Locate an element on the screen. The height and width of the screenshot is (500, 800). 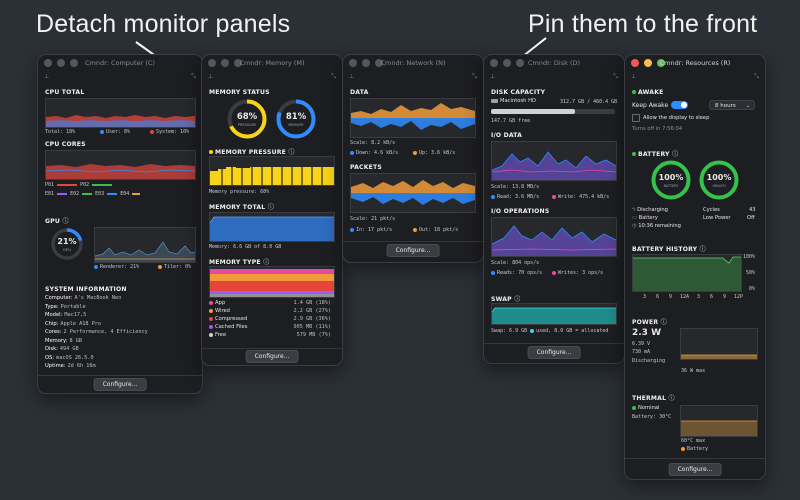
allow-sleep-label: Allow the display to sleep is located at coordinates (676, 118).